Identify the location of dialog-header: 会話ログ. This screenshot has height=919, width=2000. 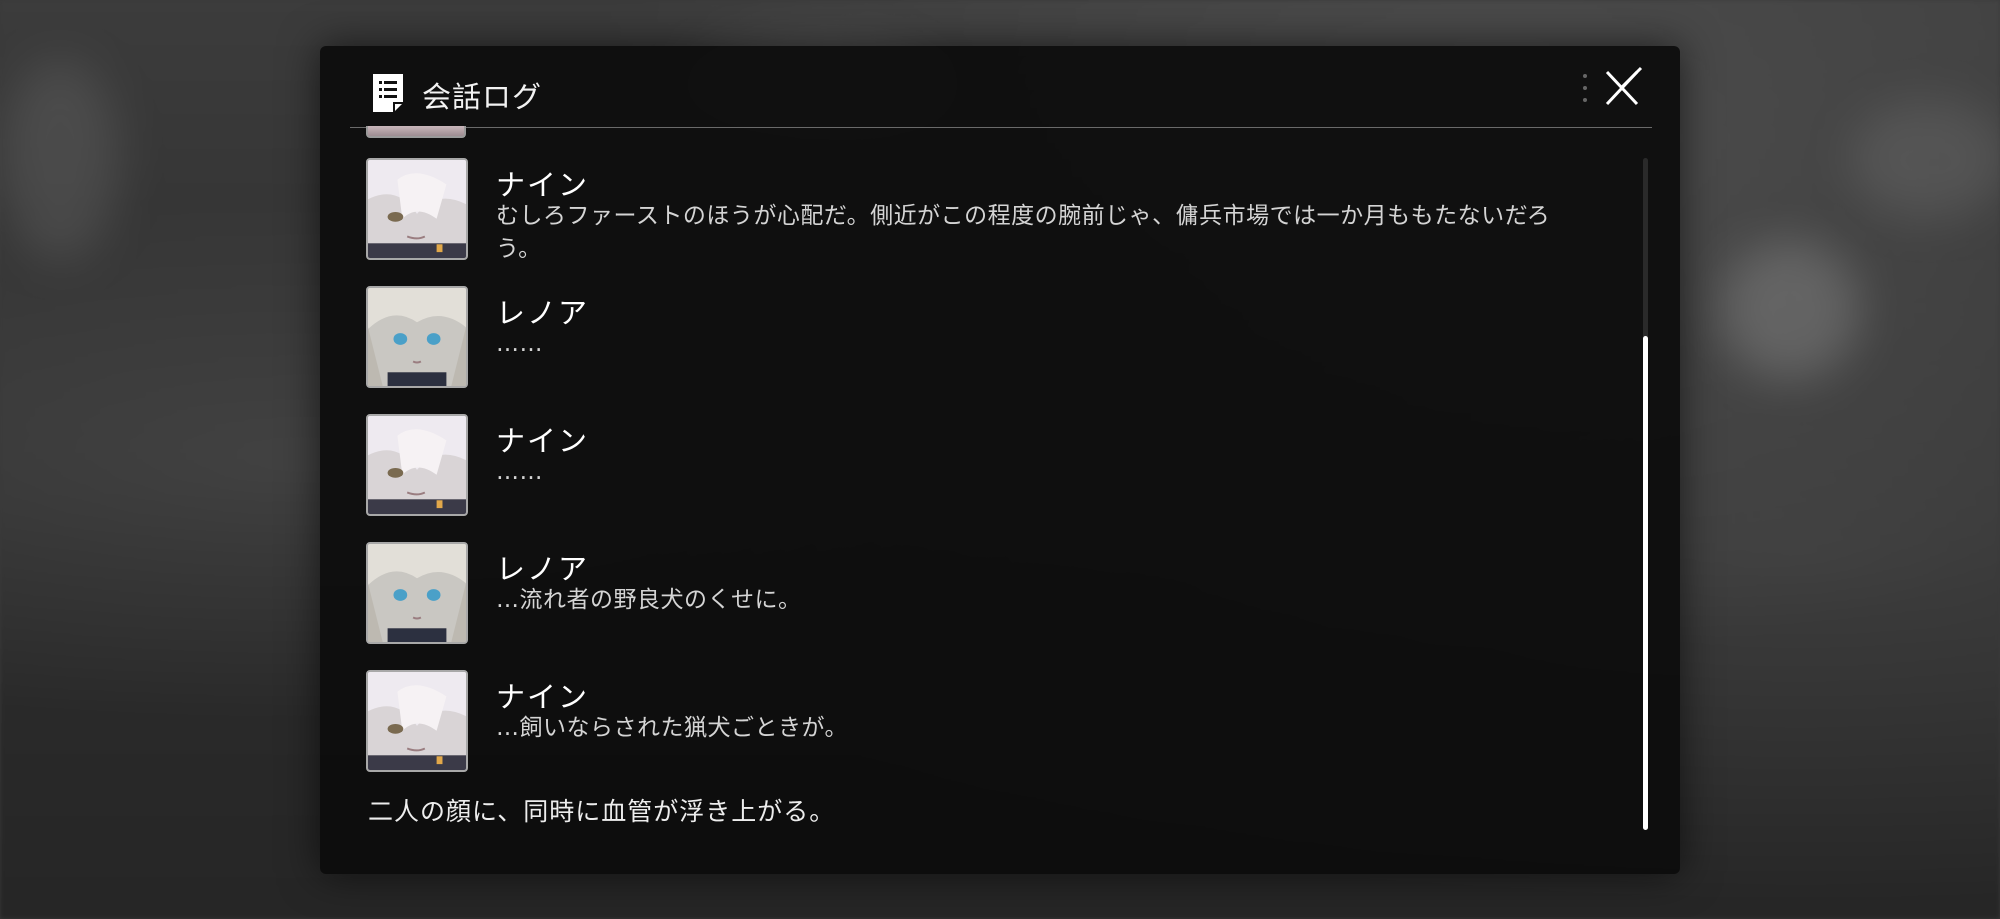
(1001, 87).